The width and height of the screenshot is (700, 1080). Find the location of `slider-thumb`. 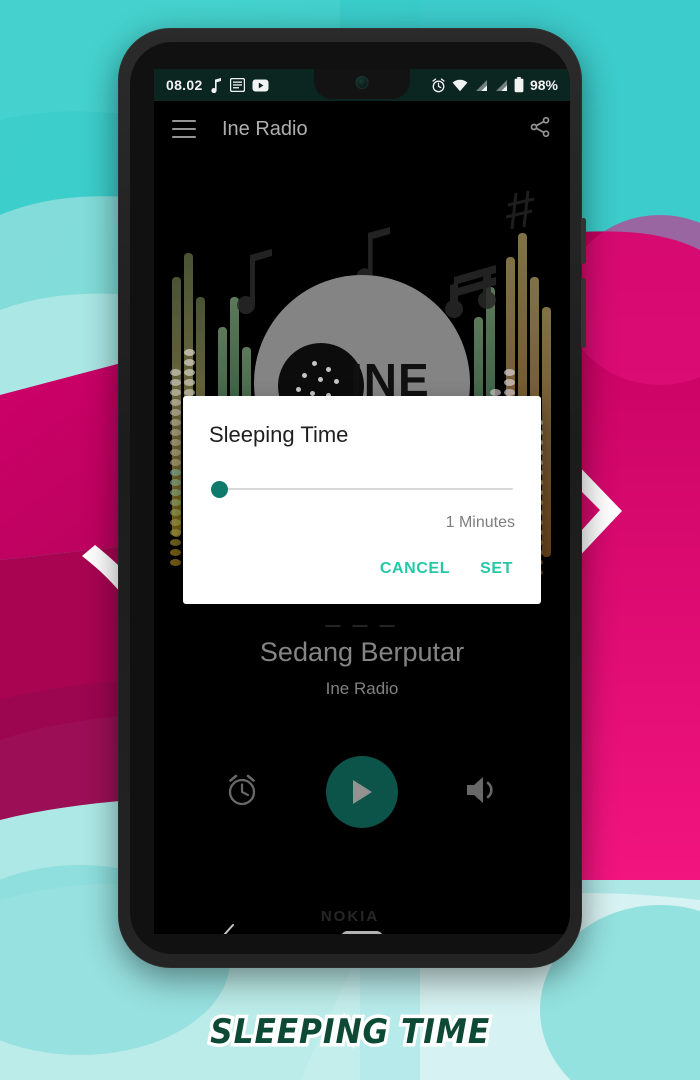

slider-thumb is located at coordinates (219, 489).